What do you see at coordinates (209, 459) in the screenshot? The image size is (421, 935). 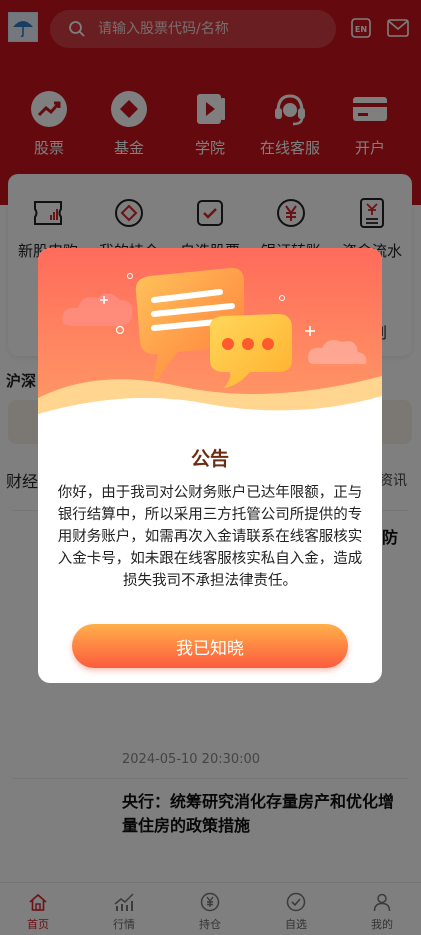 I see `modal-title: 公告` at bounding box center [209, 459].